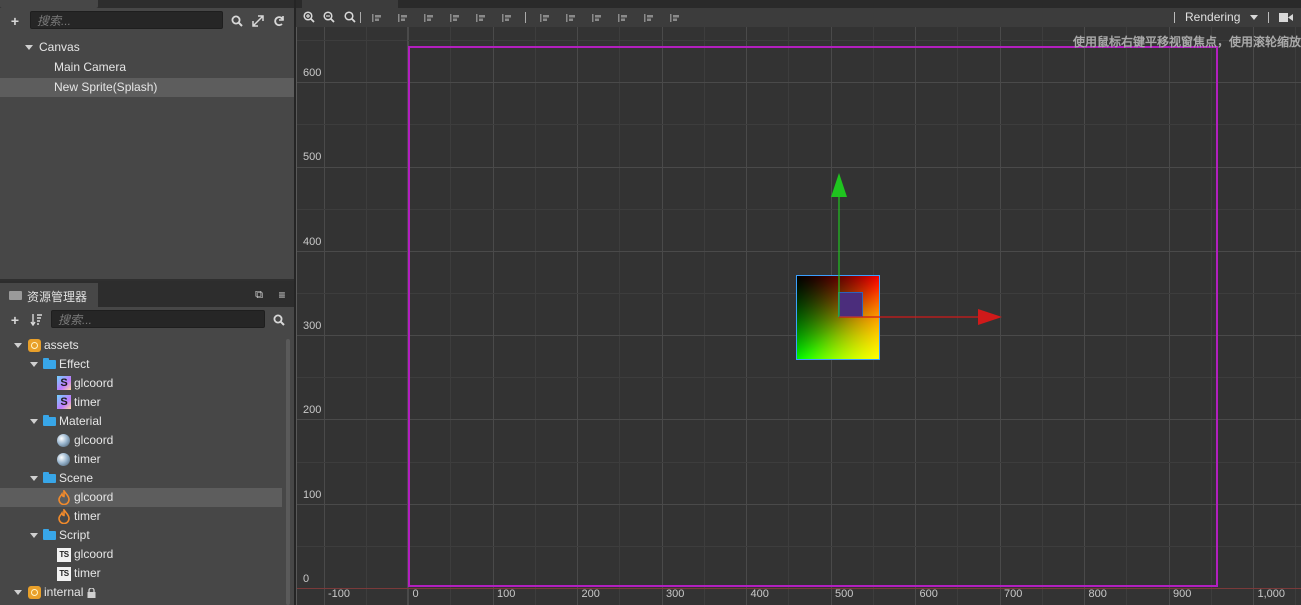  I want to click on x-arrow-handle, so click(990, 317).